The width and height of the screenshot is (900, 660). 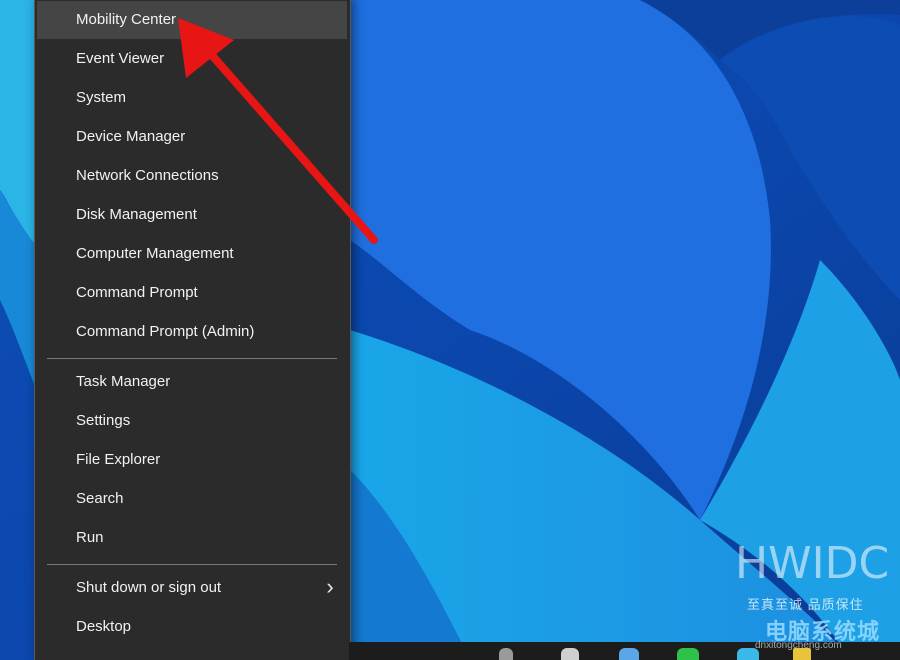 What do you see at coordinates (805, 604) in the screenshot?
I see `watermark-slogan: 至真至诚 品质保住` at bounding box center [805, 604].